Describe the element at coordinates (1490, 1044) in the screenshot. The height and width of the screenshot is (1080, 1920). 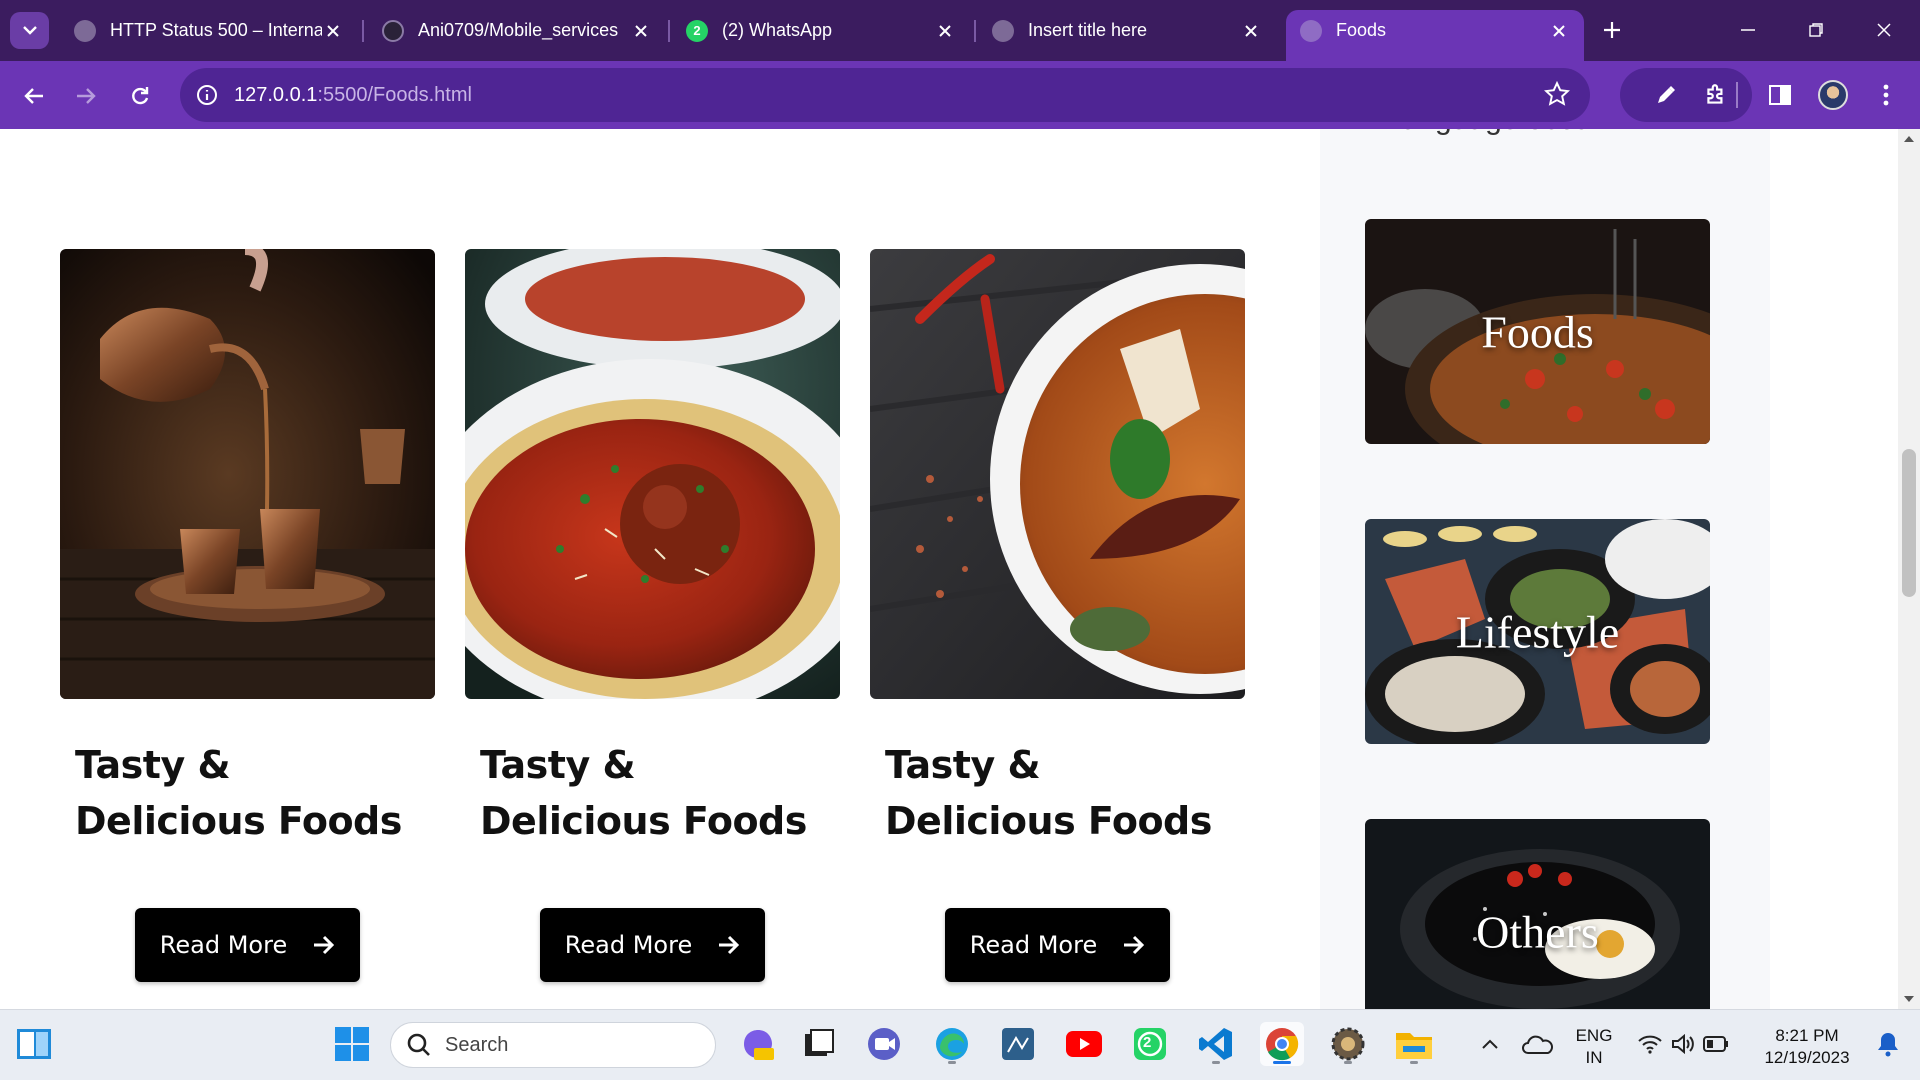
I see `chevron-up-icon` at that location.